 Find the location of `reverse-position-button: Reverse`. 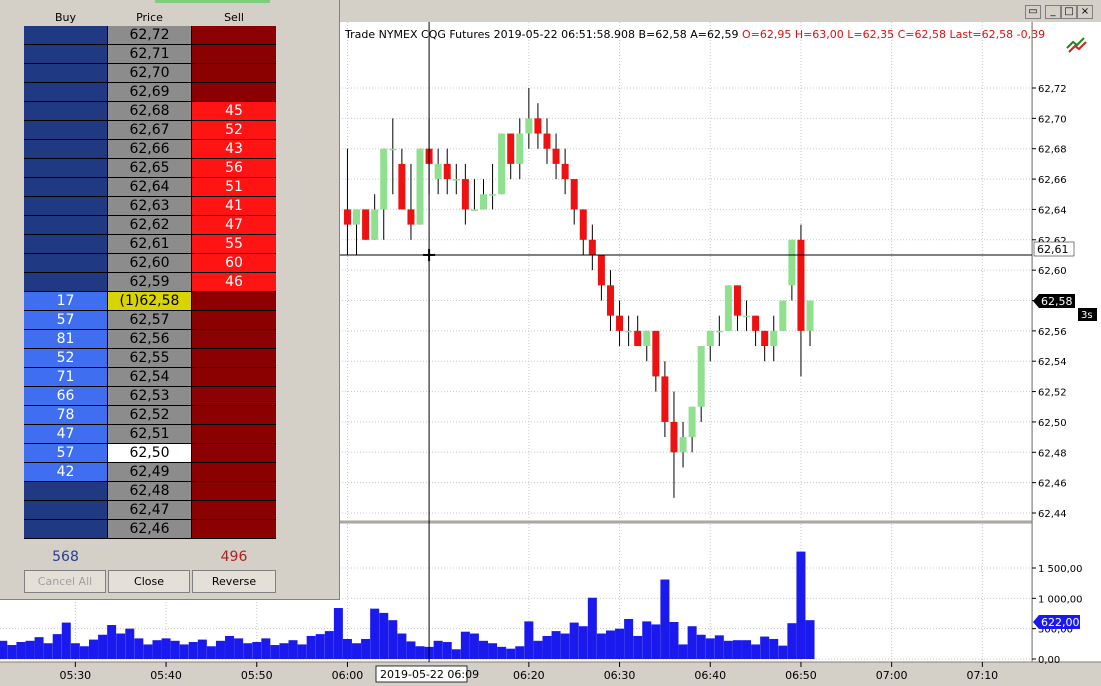

reverse-position-button: Reverse is located at coordinates (234, 581).